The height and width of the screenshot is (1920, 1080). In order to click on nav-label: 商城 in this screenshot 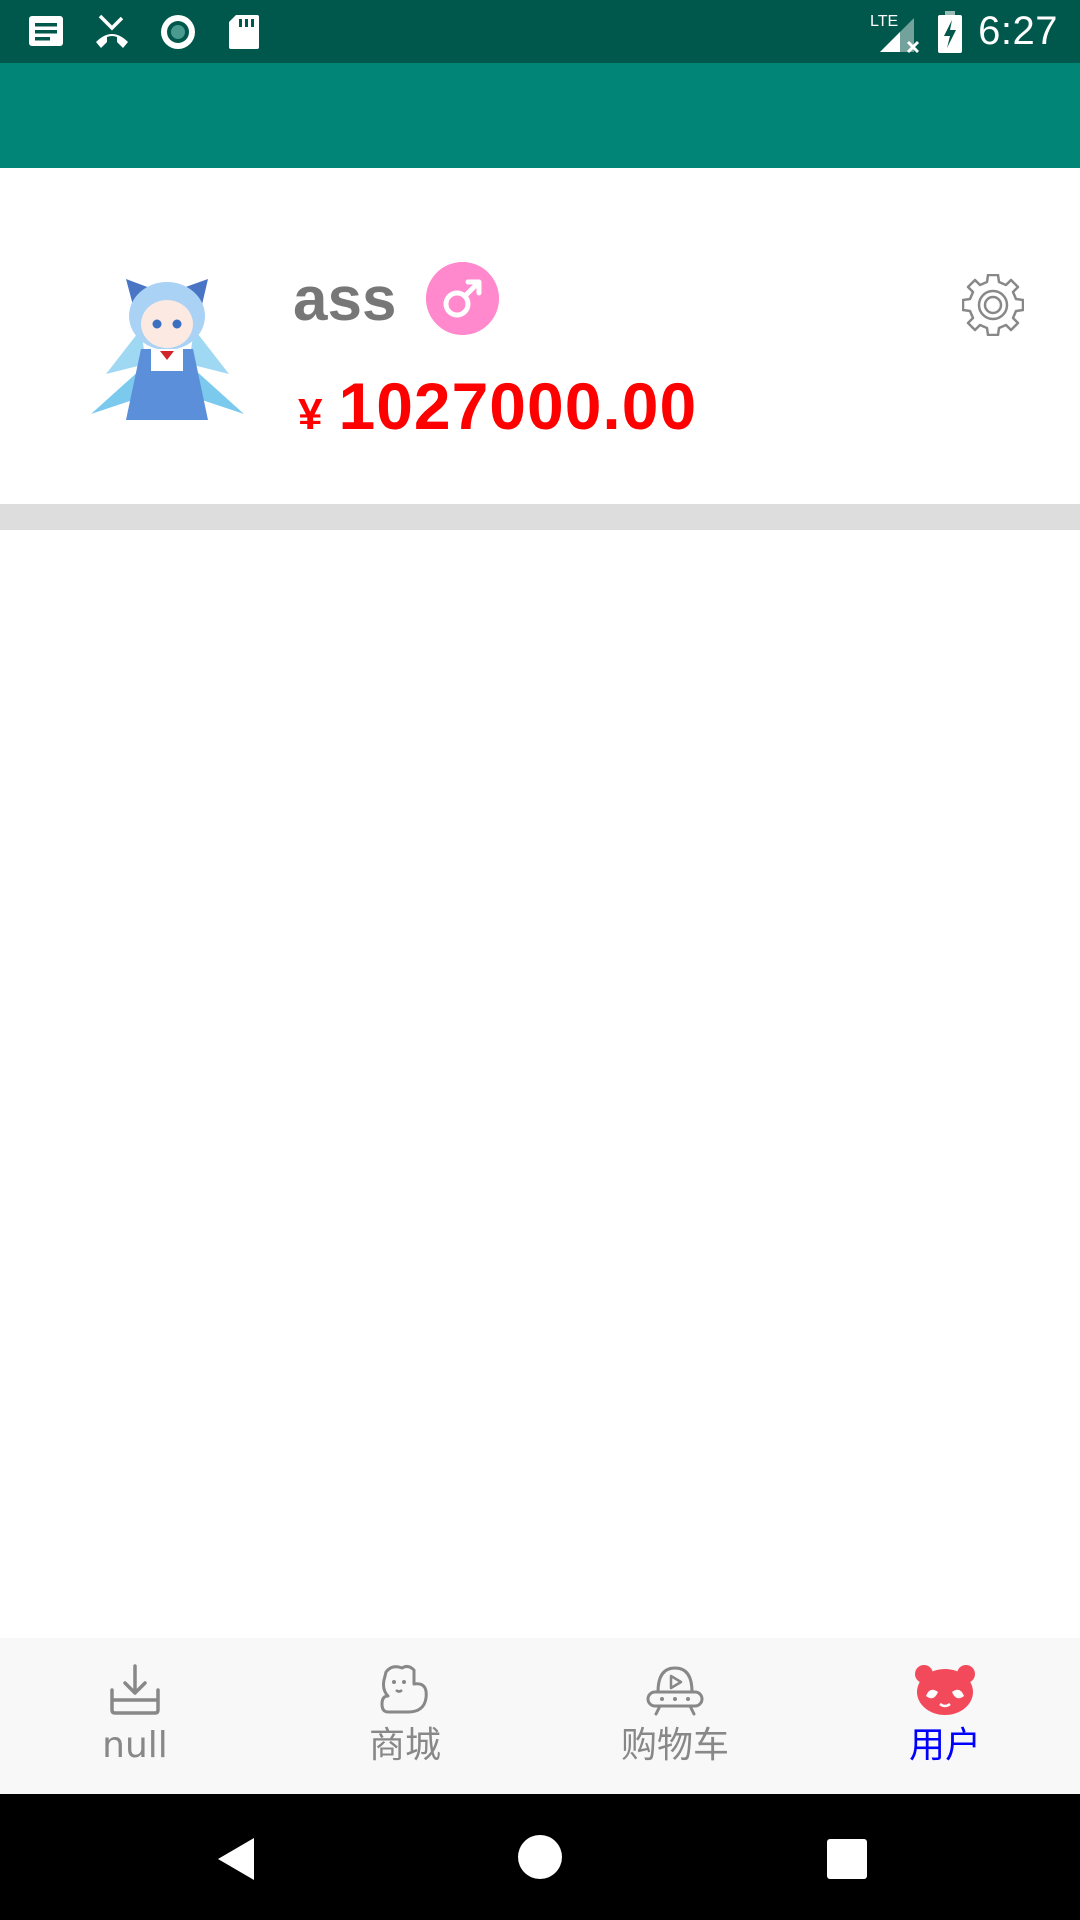, I will do `click(404, 1745)`.